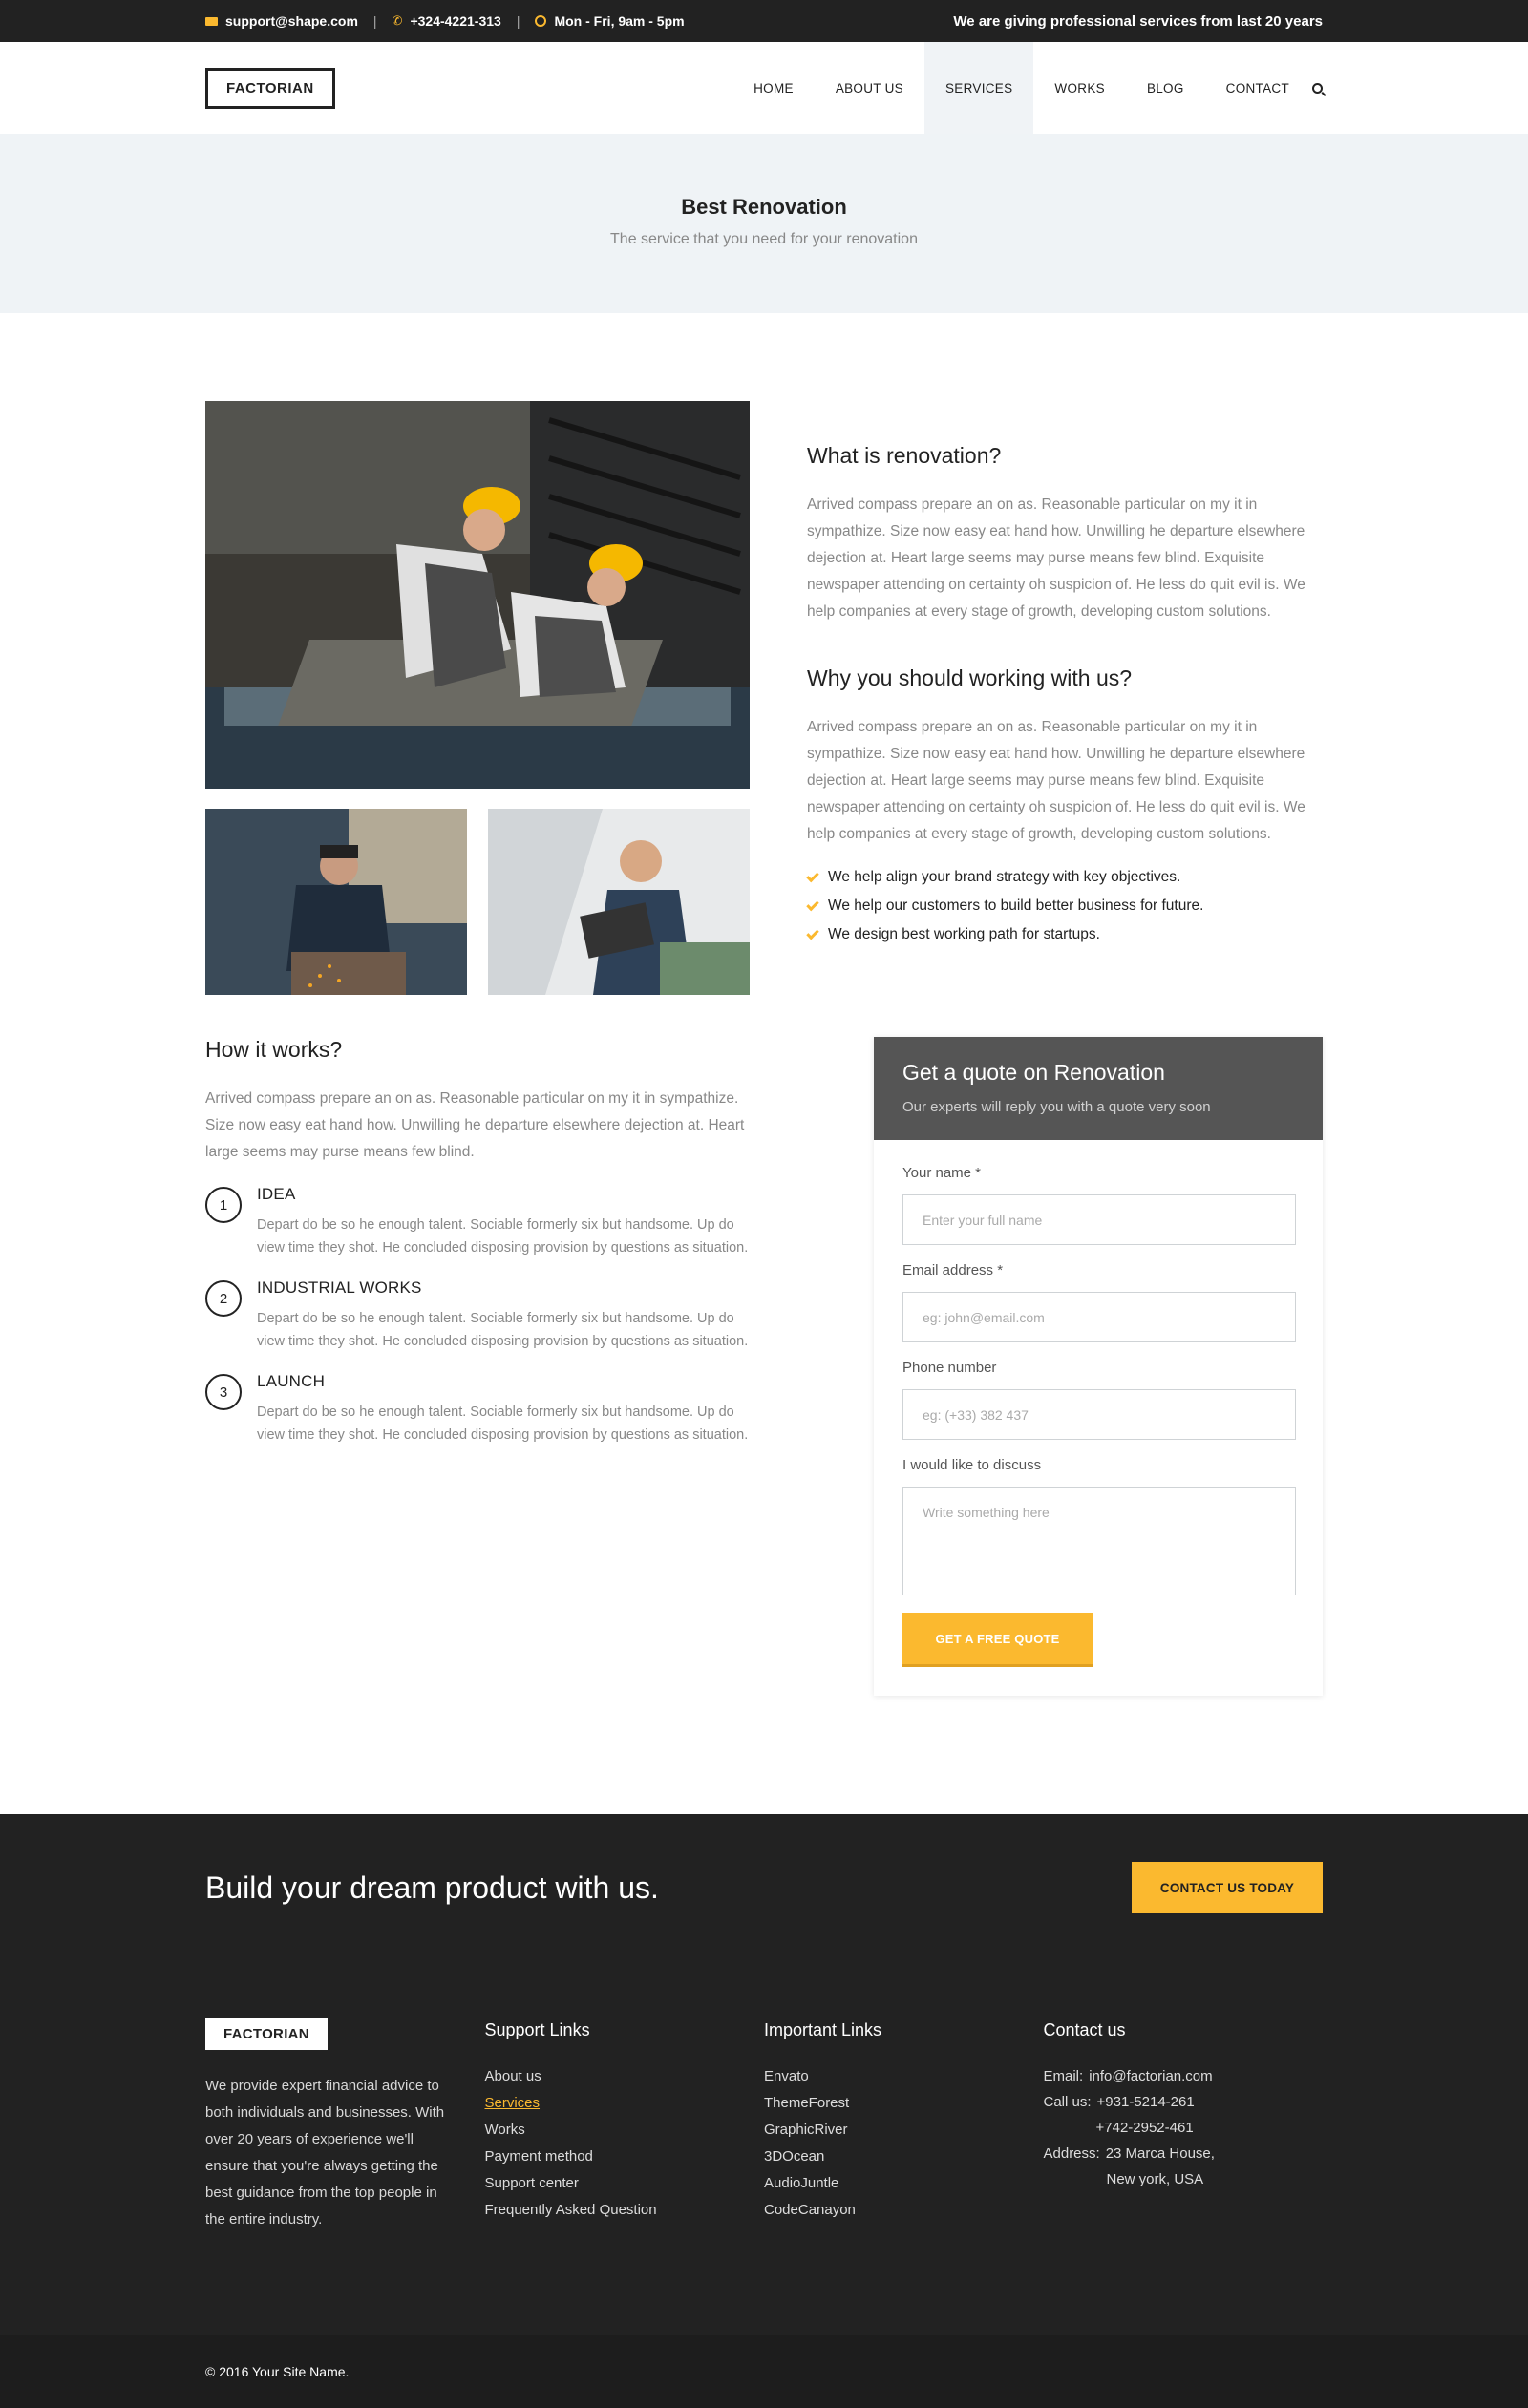 Image resolution: width=1528 pixels, height=2408 pixels. I want to click on search-button, so click(1316, 88).